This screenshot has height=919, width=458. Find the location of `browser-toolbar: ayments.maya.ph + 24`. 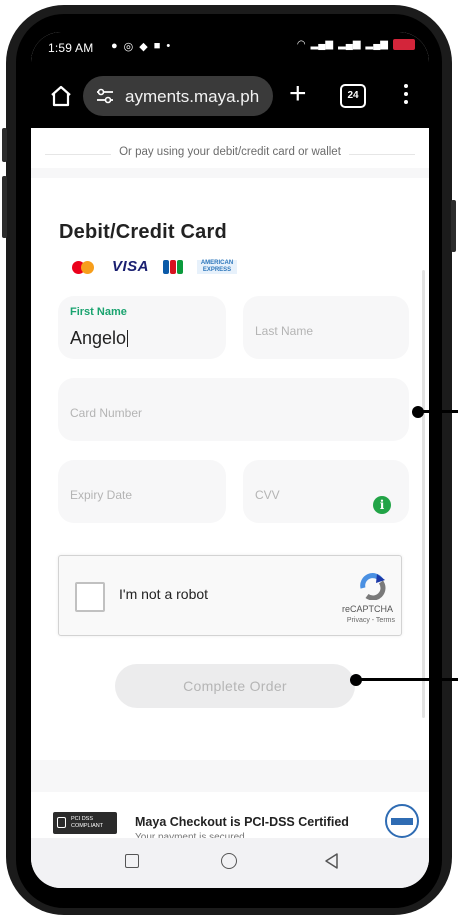

browser-toolbar: ayments.maya.ph + 24 is located at coordinates (230, 97).